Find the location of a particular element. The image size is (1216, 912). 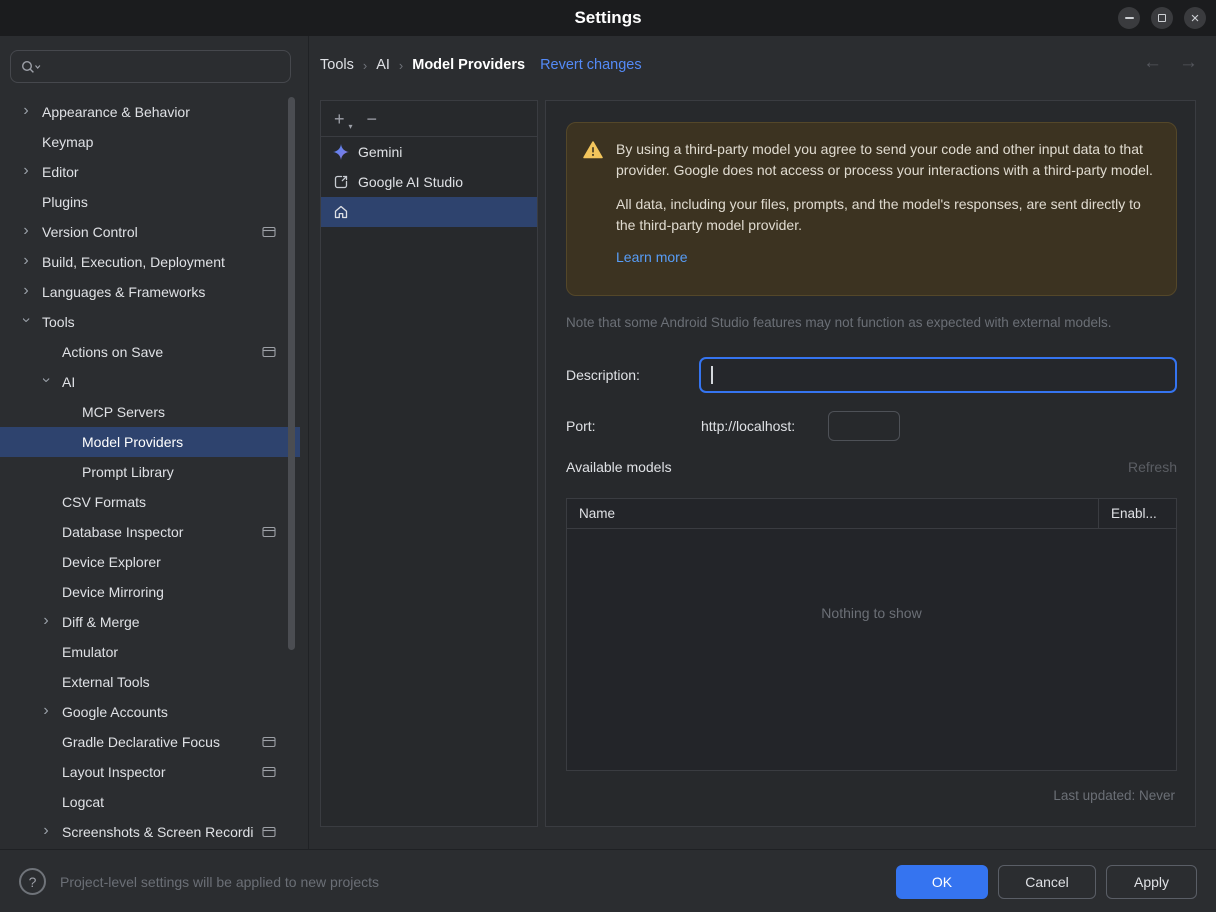

maximize-button is located at coordinates (1162, 18).